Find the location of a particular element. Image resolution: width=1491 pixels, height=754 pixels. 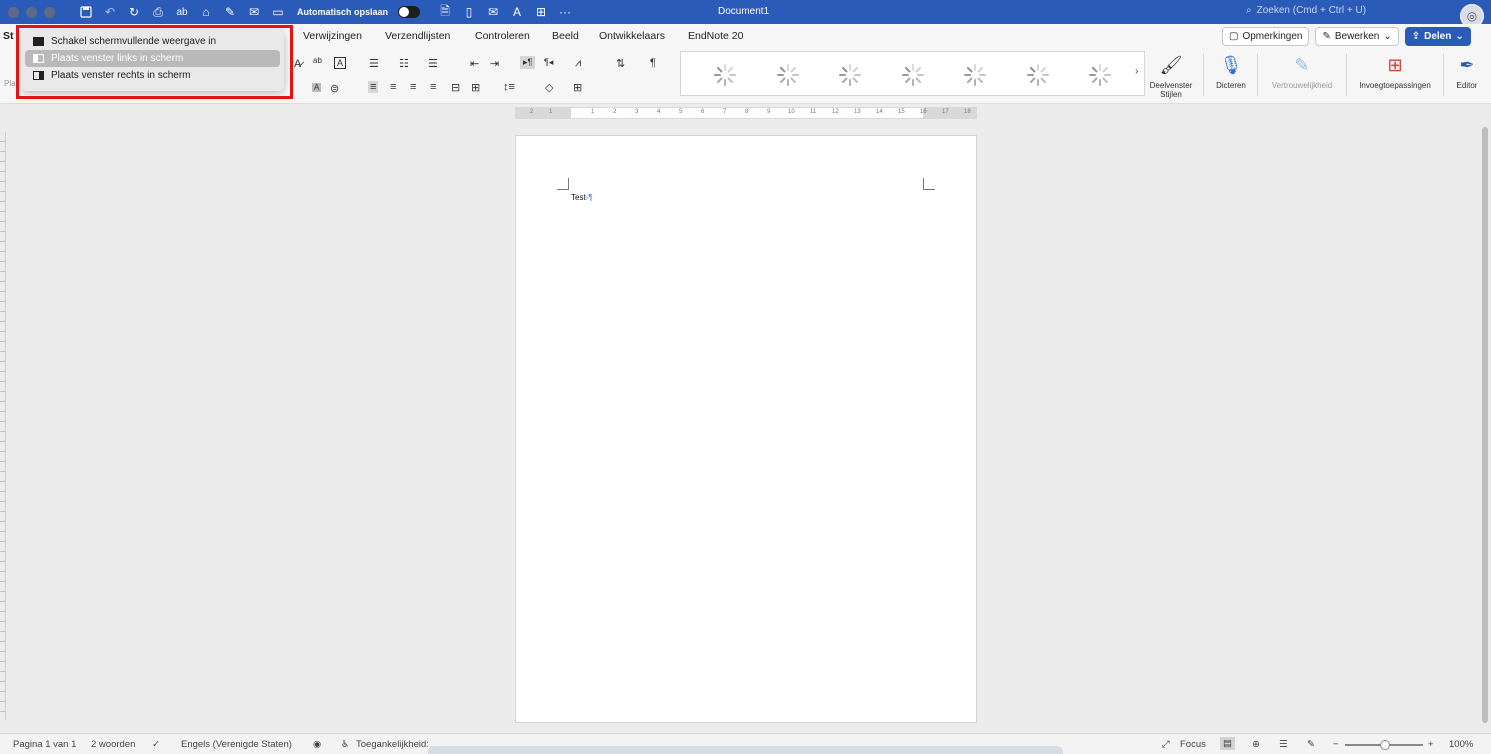

autosave-toggle is located at coordinates (409, 12).